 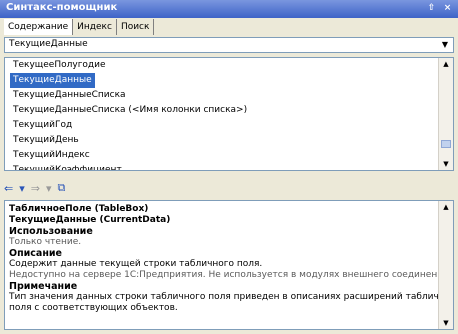 I want to click on toolbar: ⇐ ▾ ⇒ ▾ ⧉, so click(x=34, y=188).